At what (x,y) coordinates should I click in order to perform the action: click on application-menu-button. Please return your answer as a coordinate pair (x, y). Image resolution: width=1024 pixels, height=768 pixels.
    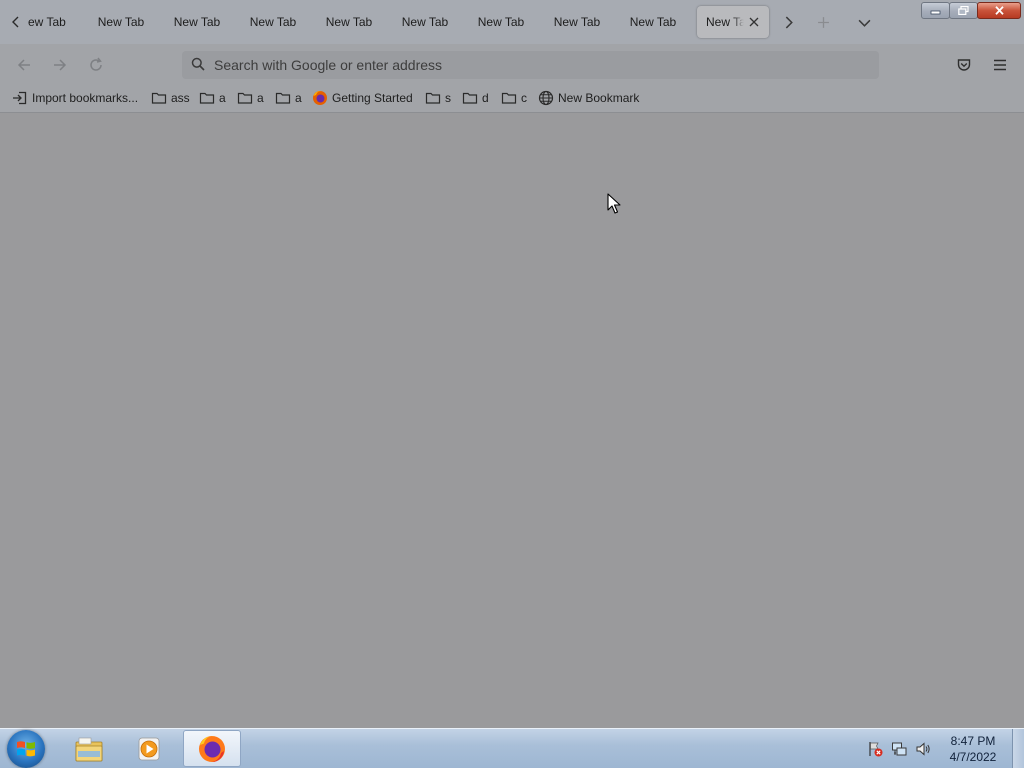
    Looking at the image, I should click on (1000, 65).